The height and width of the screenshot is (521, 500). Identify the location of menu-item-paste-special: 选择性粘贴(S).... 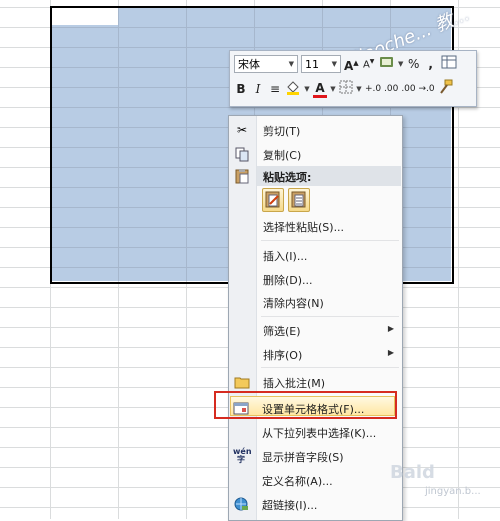
(315, 226).